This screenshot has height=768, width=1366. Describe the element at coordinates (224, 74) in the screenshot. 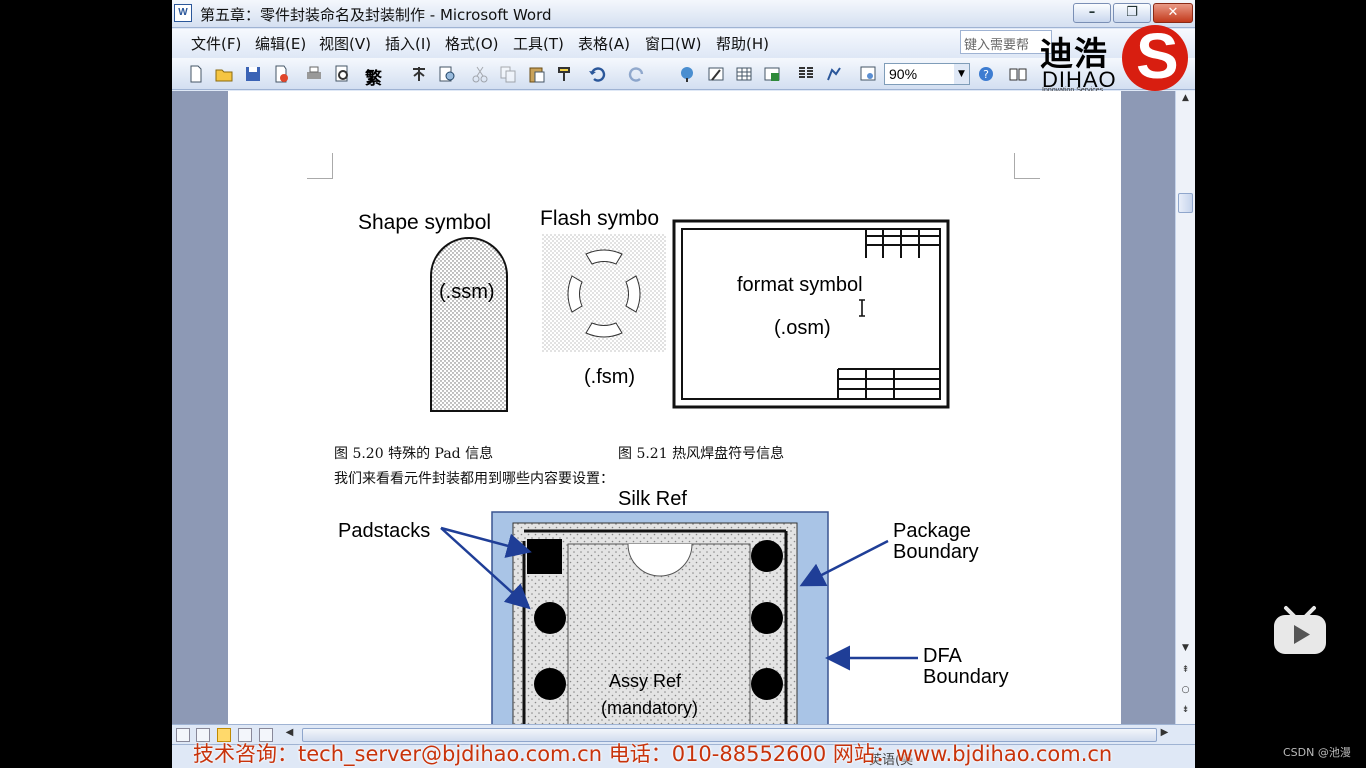

I see `open-icon` at that location.